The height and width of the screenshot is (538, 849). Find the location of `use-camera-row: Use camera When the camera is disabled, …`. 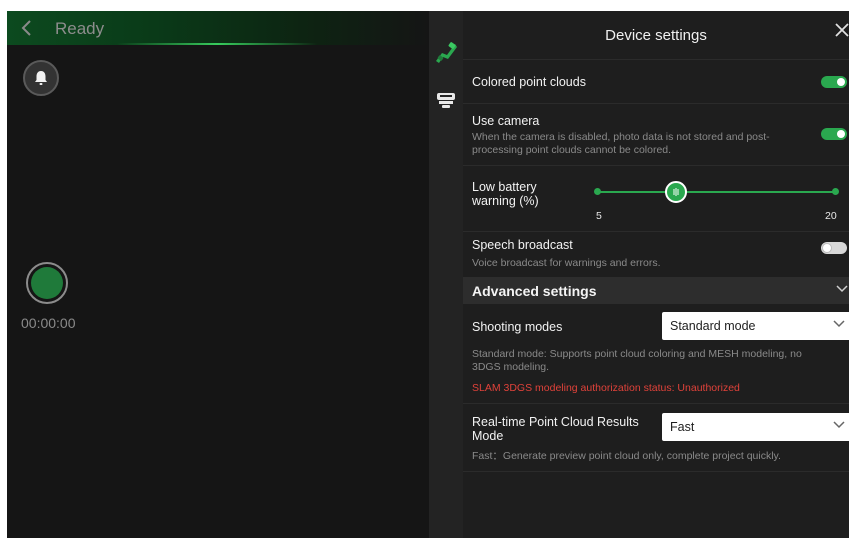

use-camera-row: Use camera When the camera is disabled, … is located at coordinates (656, 134).